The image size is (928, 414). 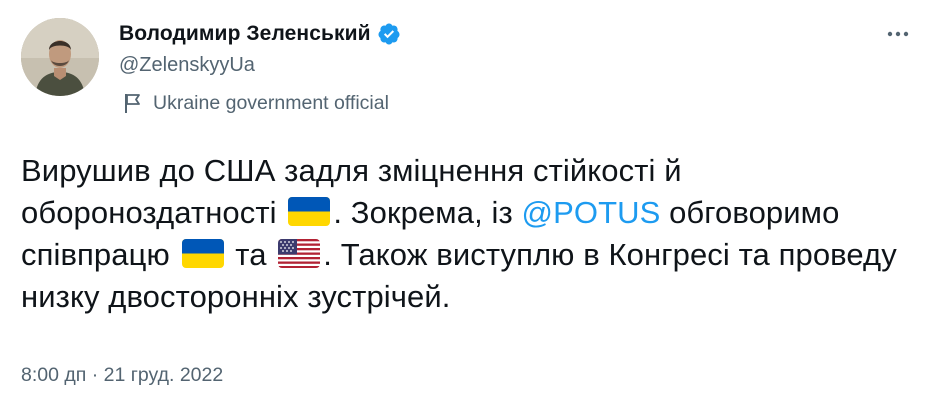 I want to click on author-display-name: Володимир Зеленський, so click(x=245, y=34).